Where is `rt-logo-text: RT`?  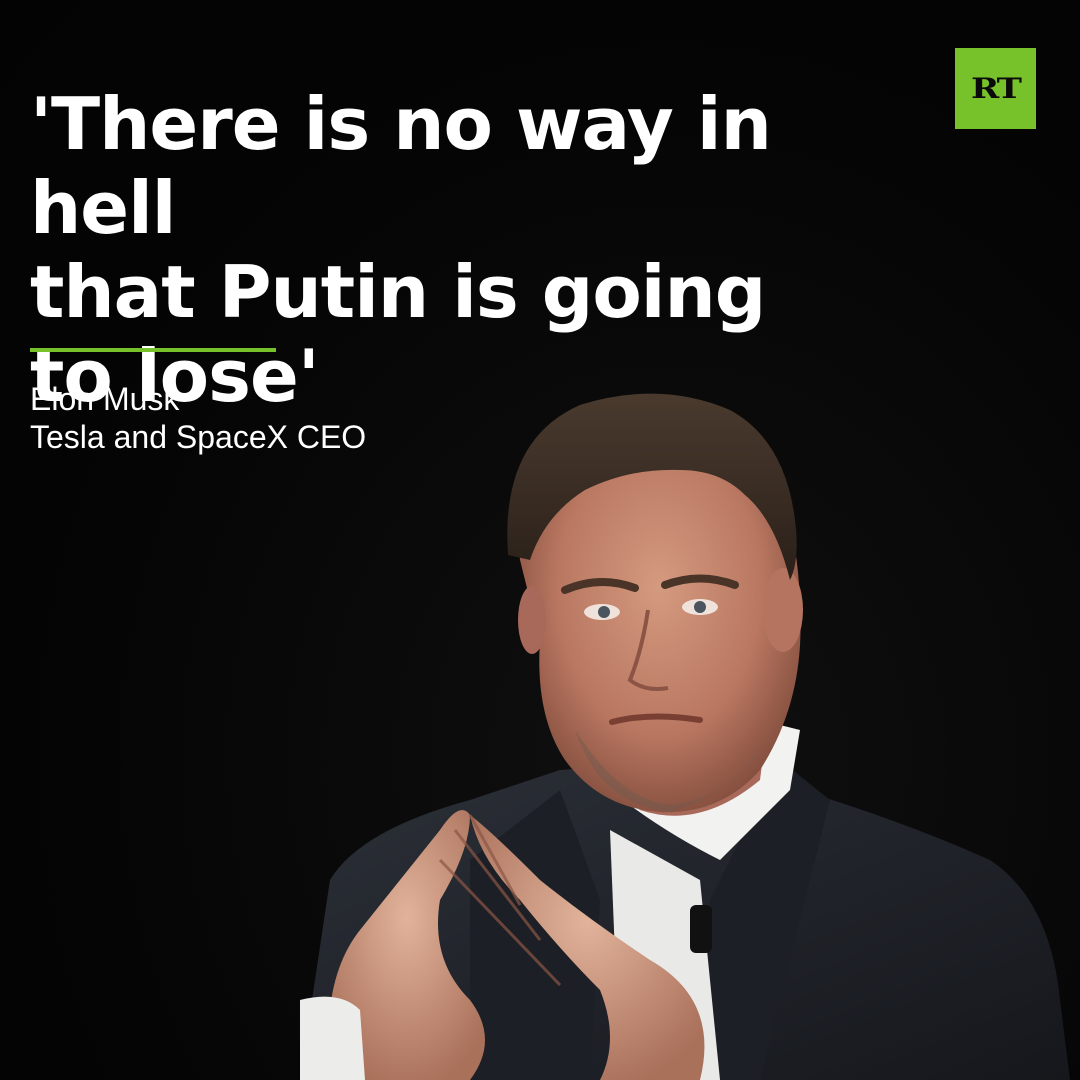
rt-logo-text: RT is located at coordinates (996, 88).